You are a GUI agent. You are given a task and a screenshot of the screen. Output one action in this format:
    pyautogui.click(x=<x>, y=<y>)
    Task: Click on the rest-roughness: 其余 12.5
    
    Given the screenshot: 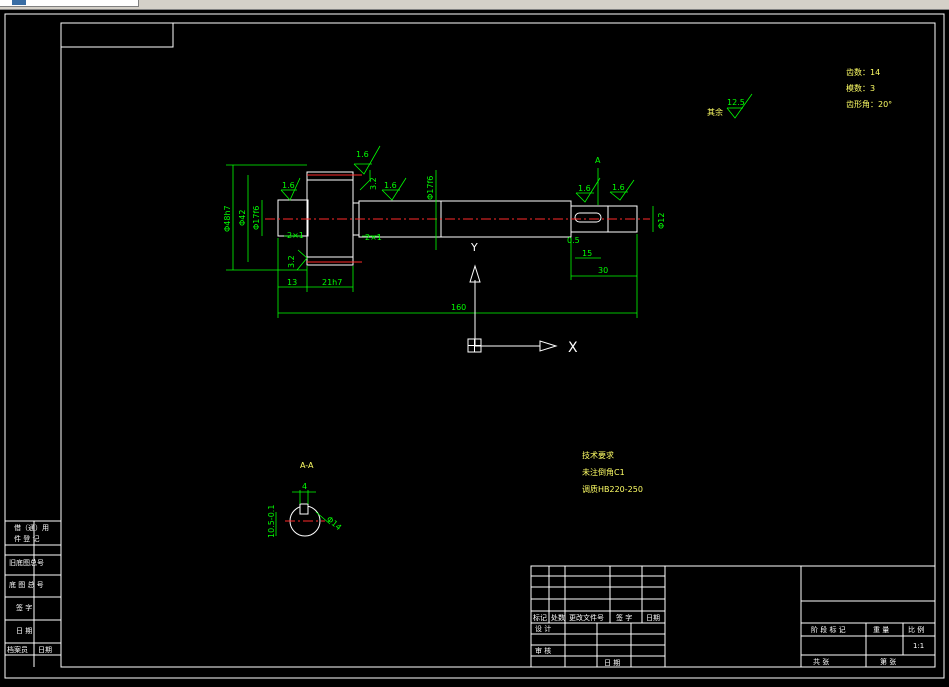 What is the action you would take?
    pyautogui.click(x=730, y=106)
    